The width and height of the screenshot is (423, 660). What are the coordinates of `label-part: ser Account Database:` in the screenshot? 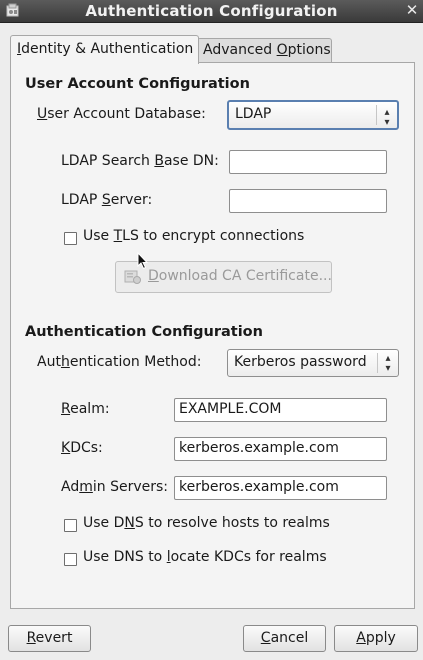 It's located at (126, 114).